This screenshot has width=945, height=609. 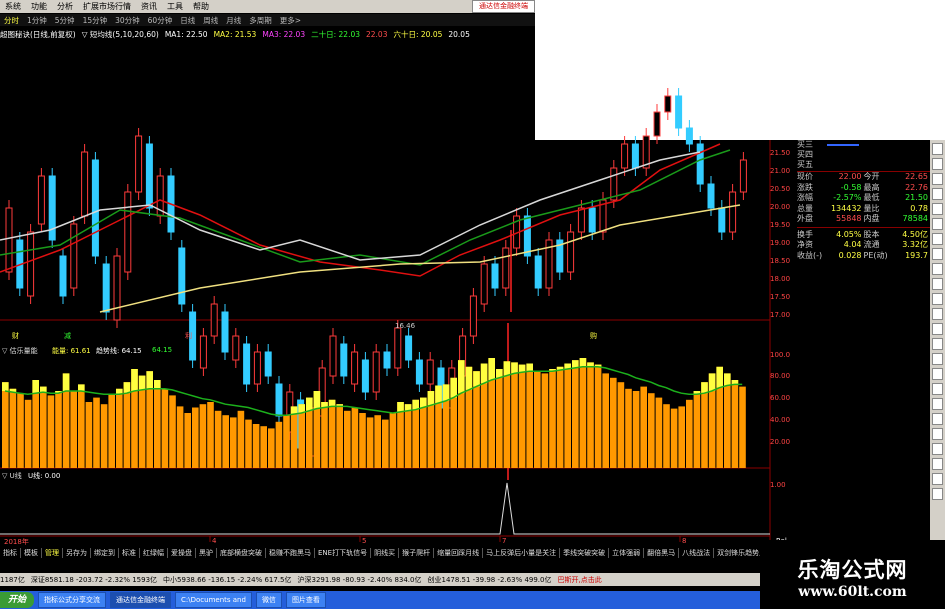 I want to click on indicator-tab: ENE打下轨信号, so click(x=343, y=552).